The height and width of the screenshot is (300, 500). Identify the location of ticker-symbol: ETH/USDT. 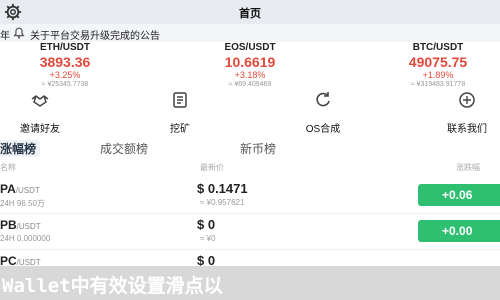
(65, 47).